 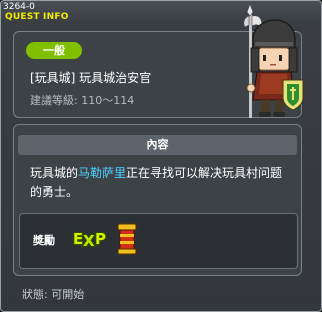 What do you see at coordinates (54, 50) in the screenshot?
I see `quest-type-badge: 一般` at bounding box center [54, 50].